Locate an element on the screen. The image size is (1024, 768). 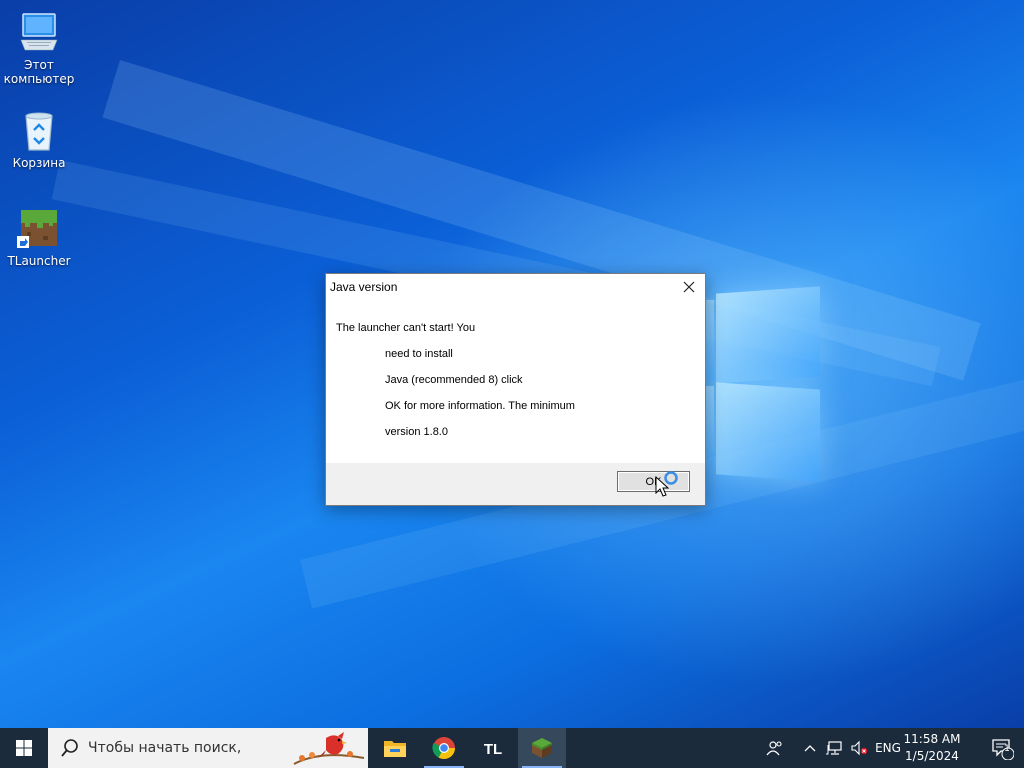
show-hidden-icons-button is located at coordinates (810, 748).